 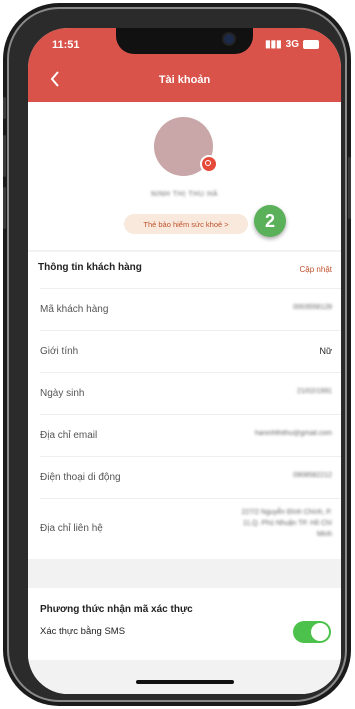 I want to click on status-time: 11:51, so click(x=66, y=45).